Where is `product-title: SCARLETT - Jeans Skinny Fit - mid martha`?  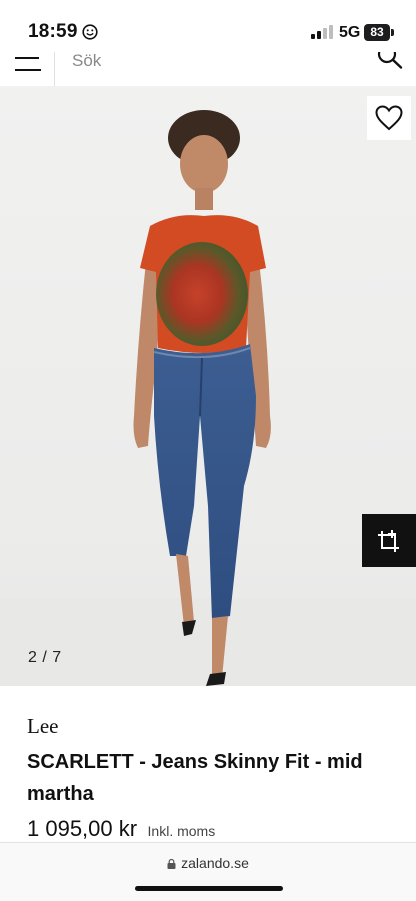
product-title: SCARLETT - Jeans Skinny Fit - mid martha is located at coordinates (195, 778).